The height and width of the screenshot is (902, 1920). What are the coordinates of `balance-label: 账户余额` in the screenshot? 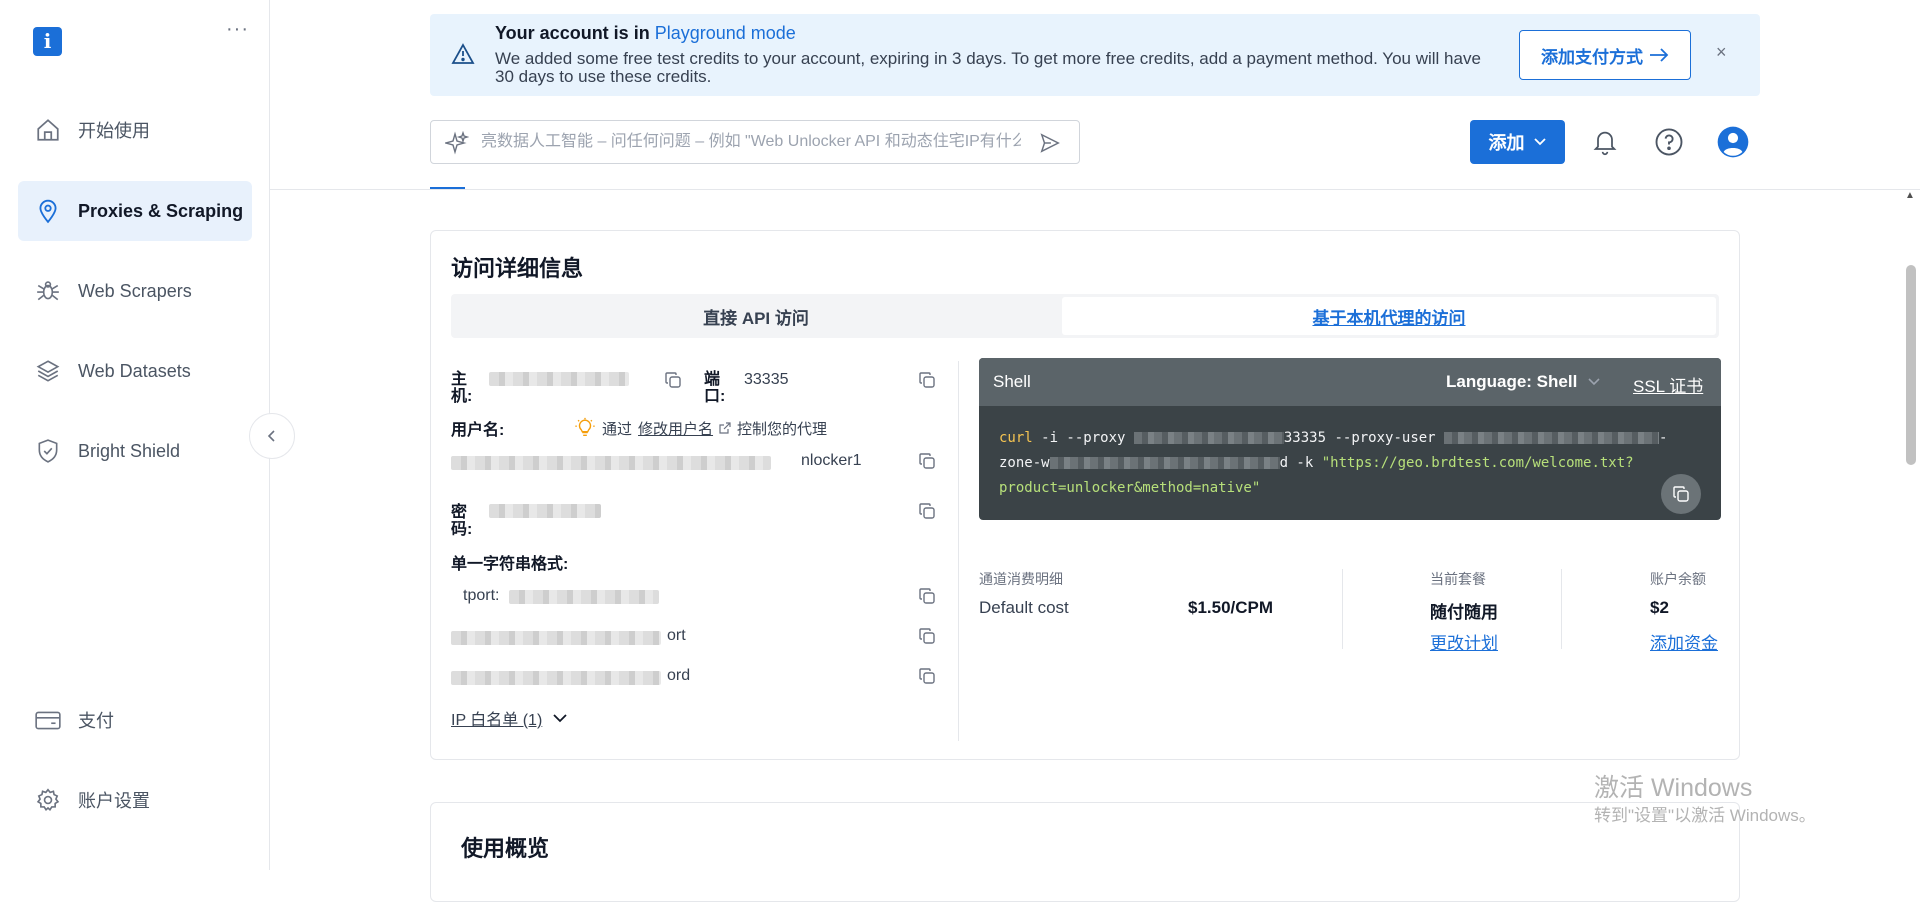 It's located at (1678, 579).